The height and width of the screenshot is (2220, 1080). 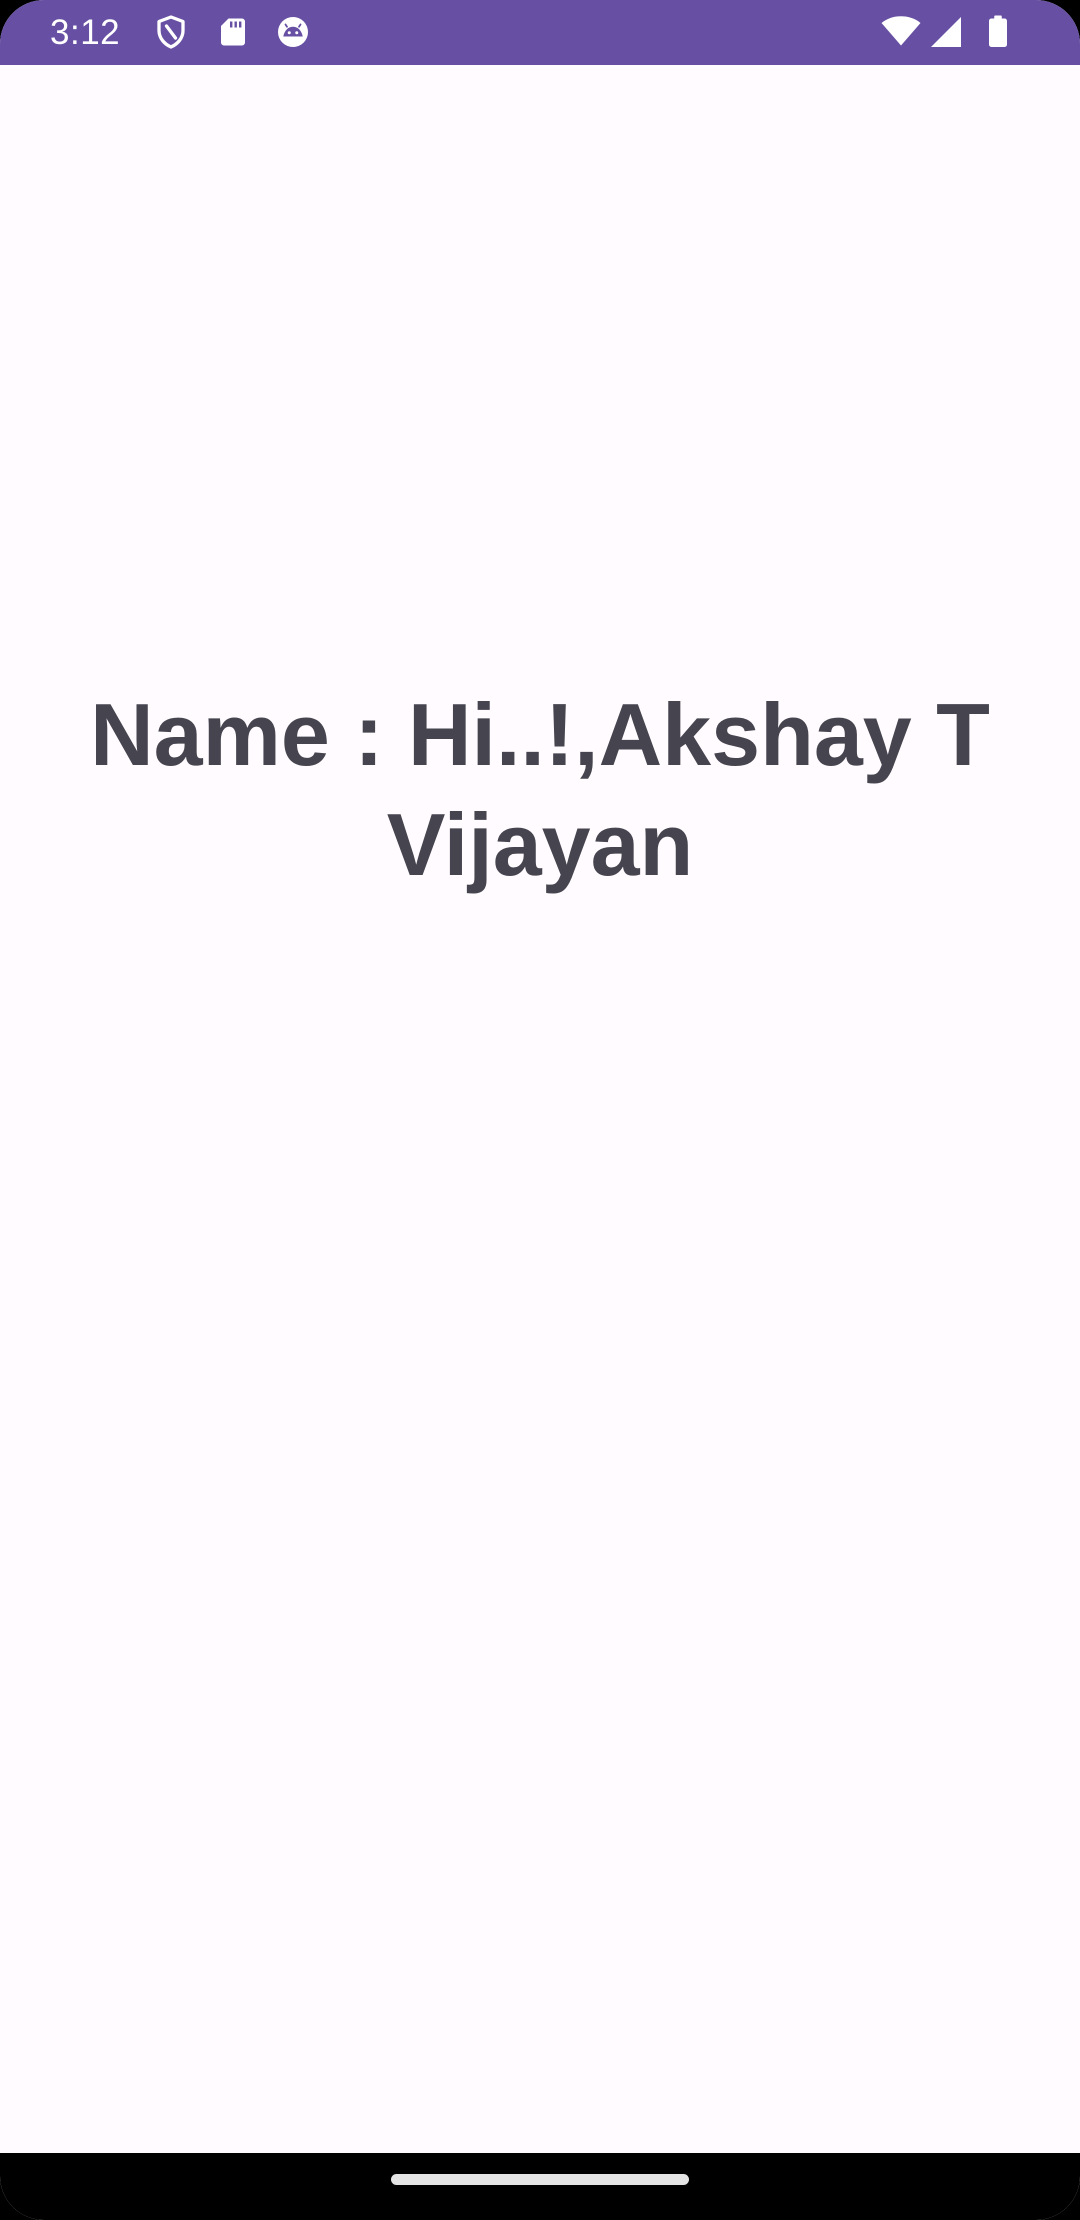 What do you see at coordinates (540, 2179) in the screenshot?
I see `home-gesture-handle` at bounding box center [540, 2179].